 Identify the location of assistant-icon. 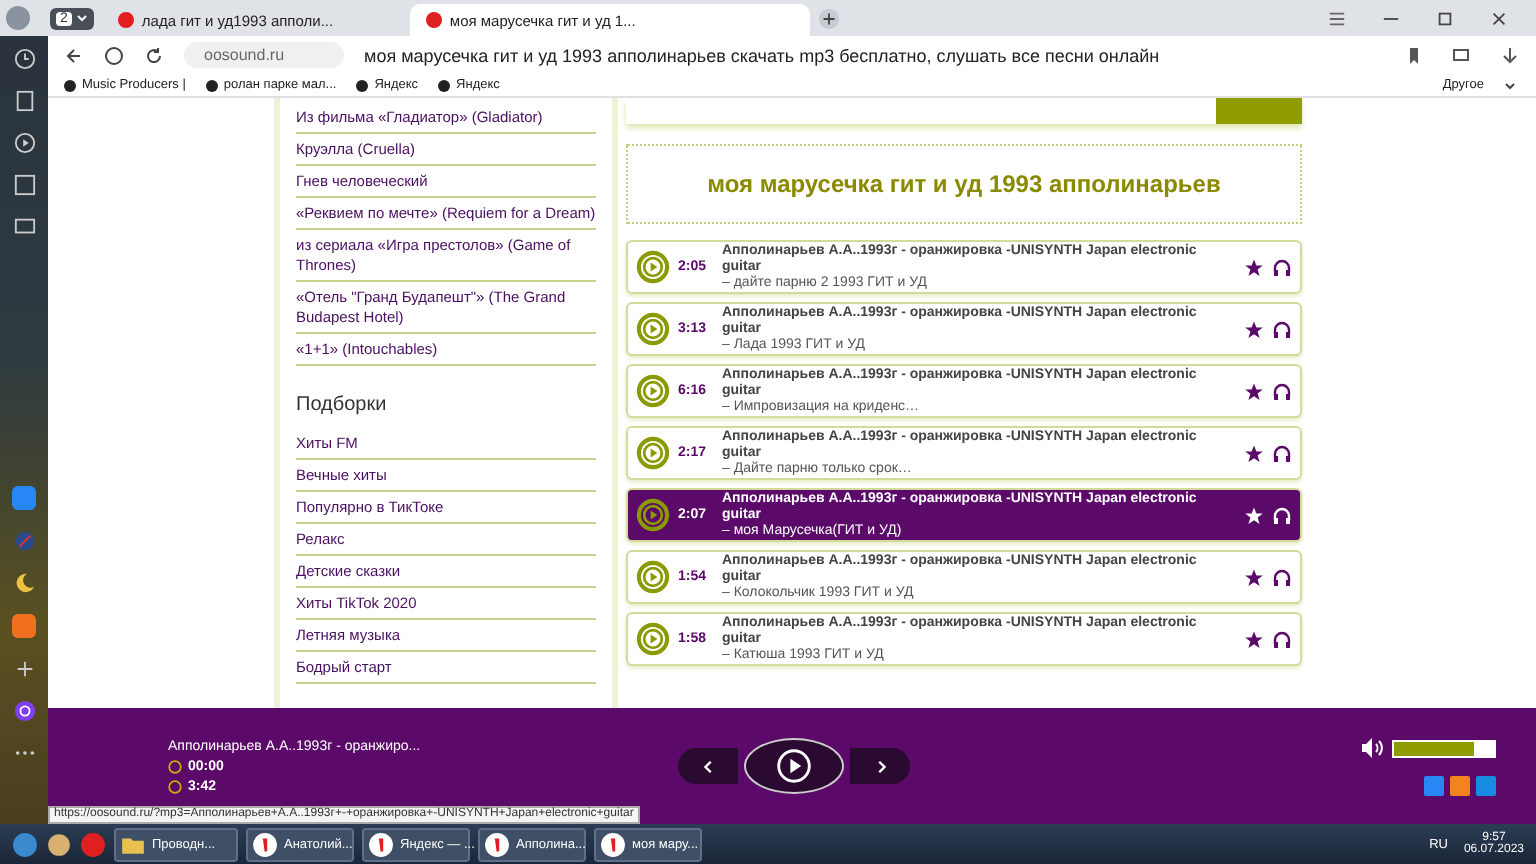
(24, 711).